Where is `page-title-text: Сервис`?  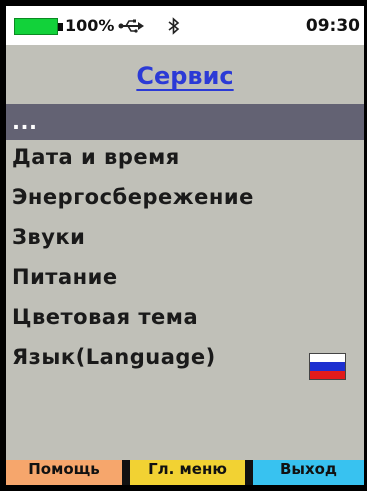 page-title-text: Сервис is located at coordinates (185, 76).